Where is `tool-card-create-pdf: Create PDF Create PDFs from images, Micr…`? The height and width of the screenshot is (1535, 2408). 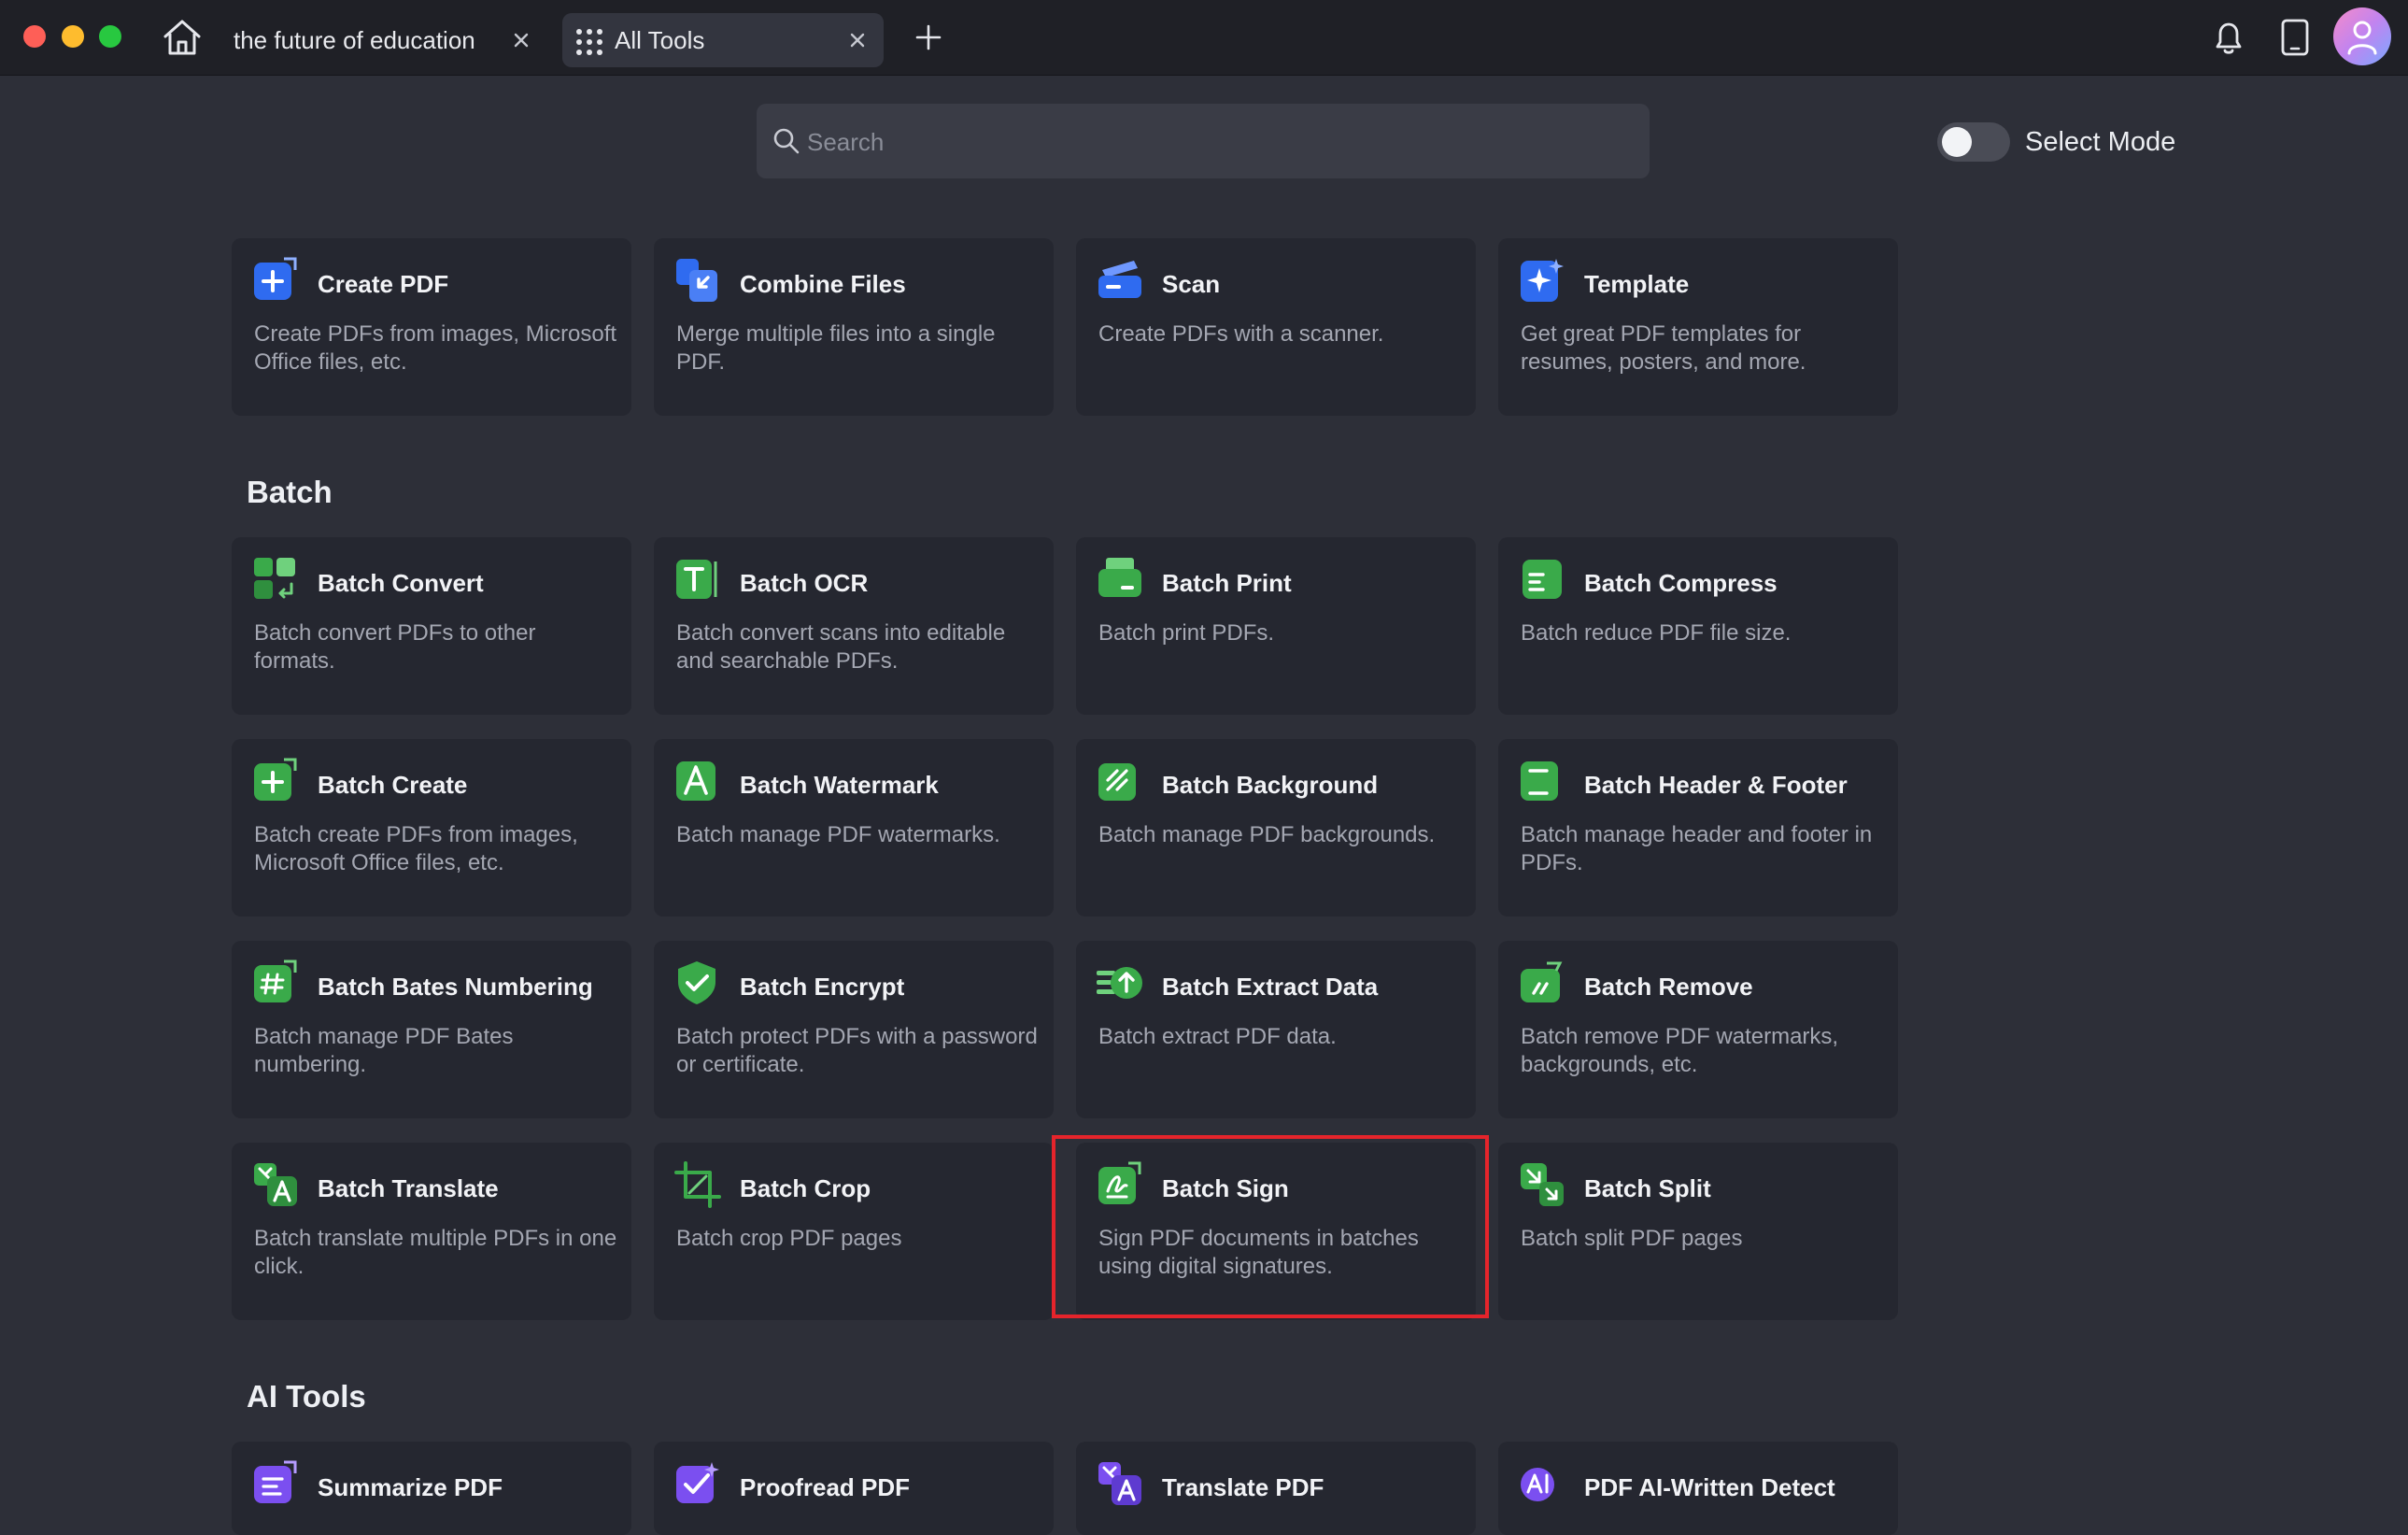 tool-card-create-pdf: Create PDF Create PDFs from images, Micr… is located at coordinates (431, 327).